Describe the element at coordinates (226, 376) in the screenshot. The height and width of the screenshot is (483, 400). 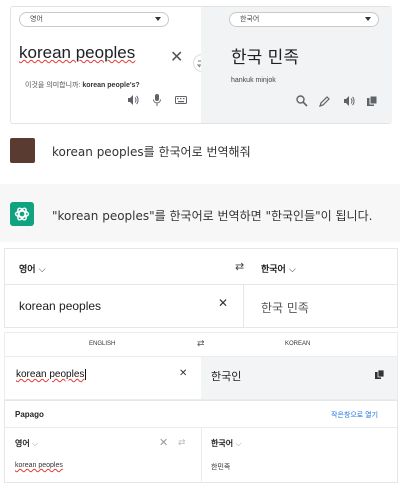
I see `papago-mini-output: 한국인` at that location.